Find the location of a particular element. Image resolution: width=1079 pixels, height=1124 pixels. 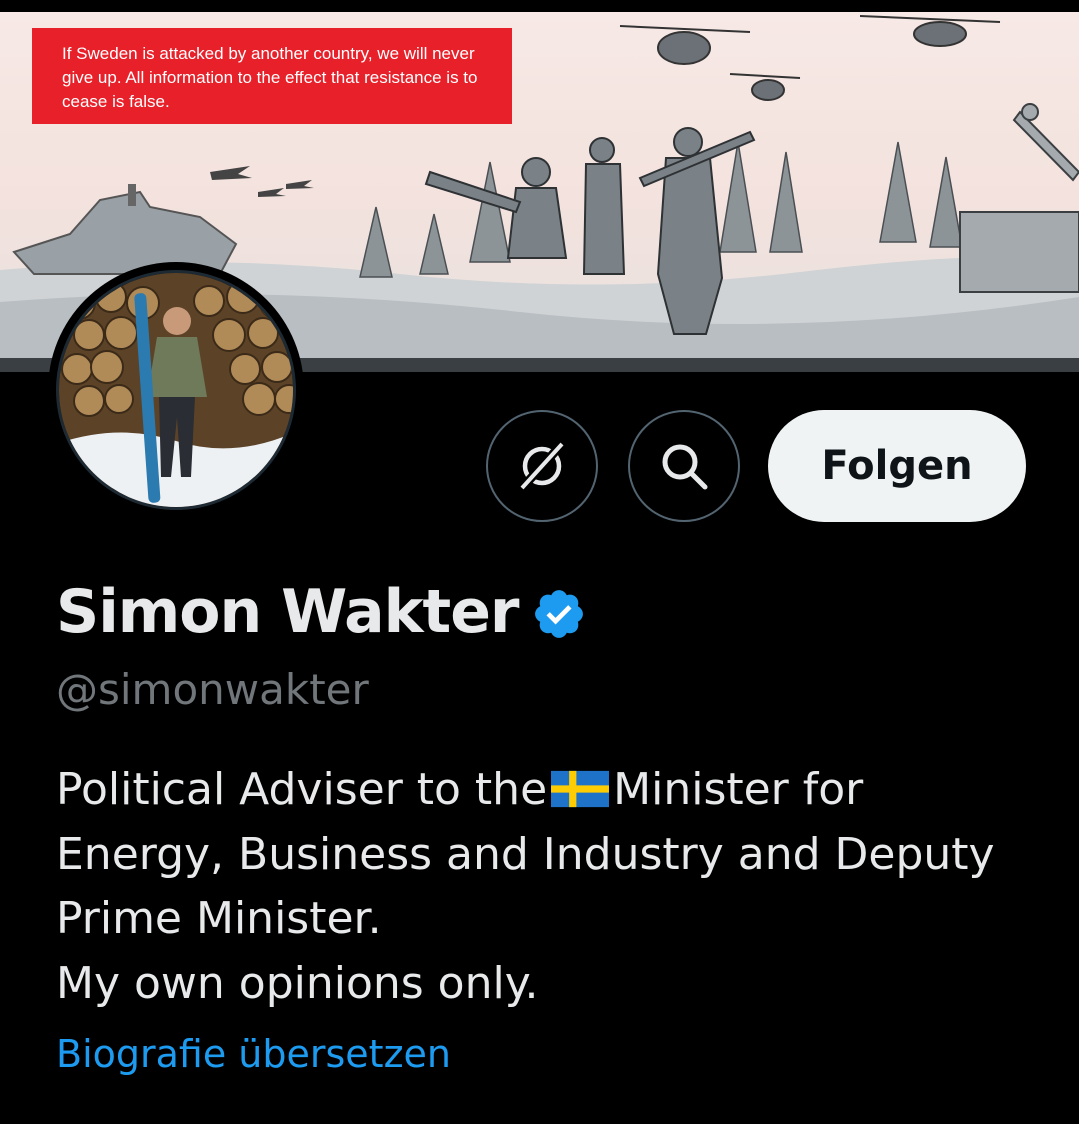

profile-avatar is located at coordinates (176, 390).